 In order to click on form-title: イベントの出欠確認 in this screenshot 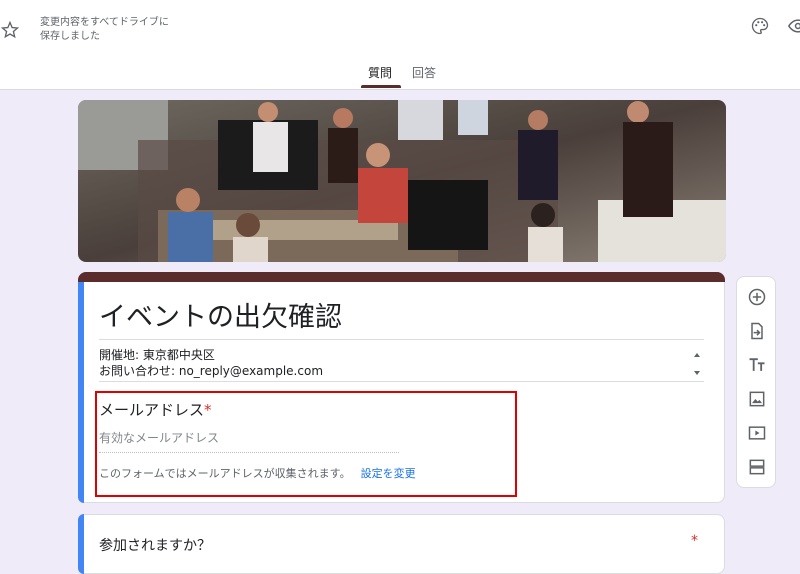, I will do `click(220, 318)`.